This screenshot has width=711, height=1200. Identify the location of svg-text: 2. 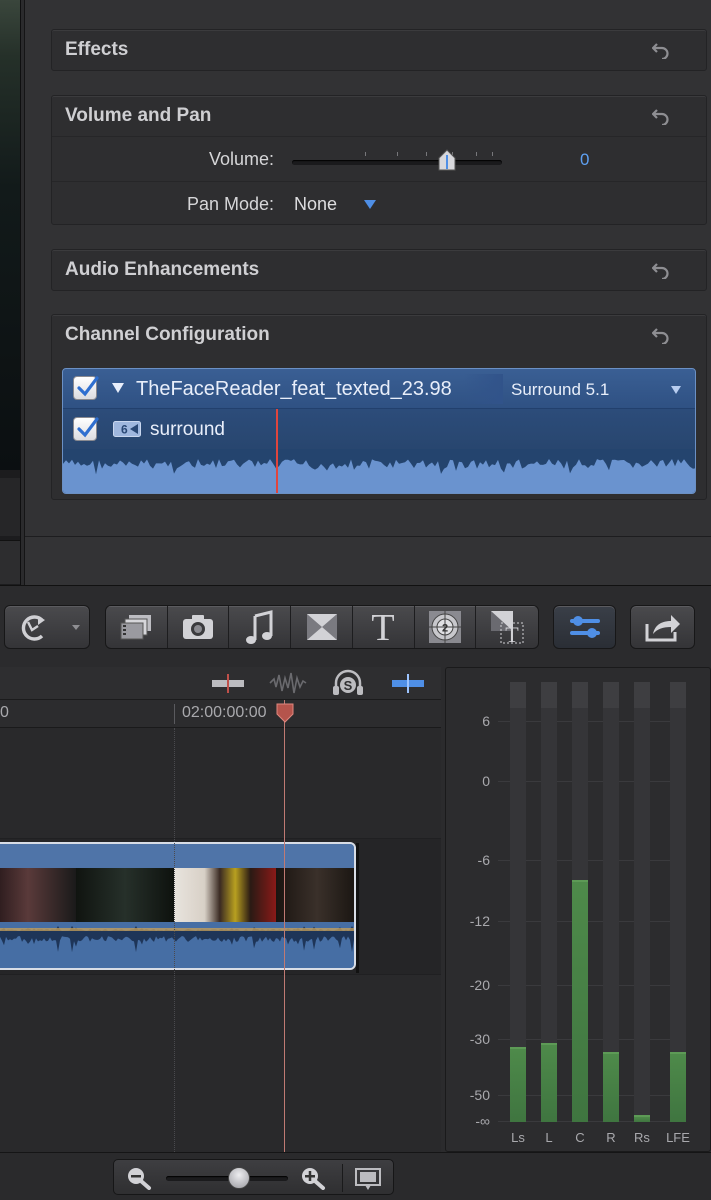
(445, 629).